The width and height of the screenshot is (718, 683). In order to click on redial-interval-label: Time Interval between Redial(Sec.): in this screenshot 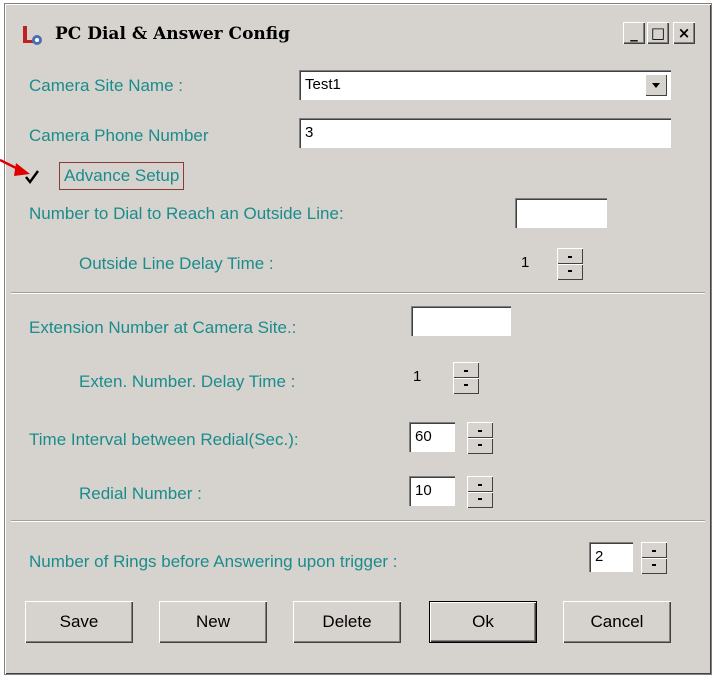, I will do `click(164, 439)`.